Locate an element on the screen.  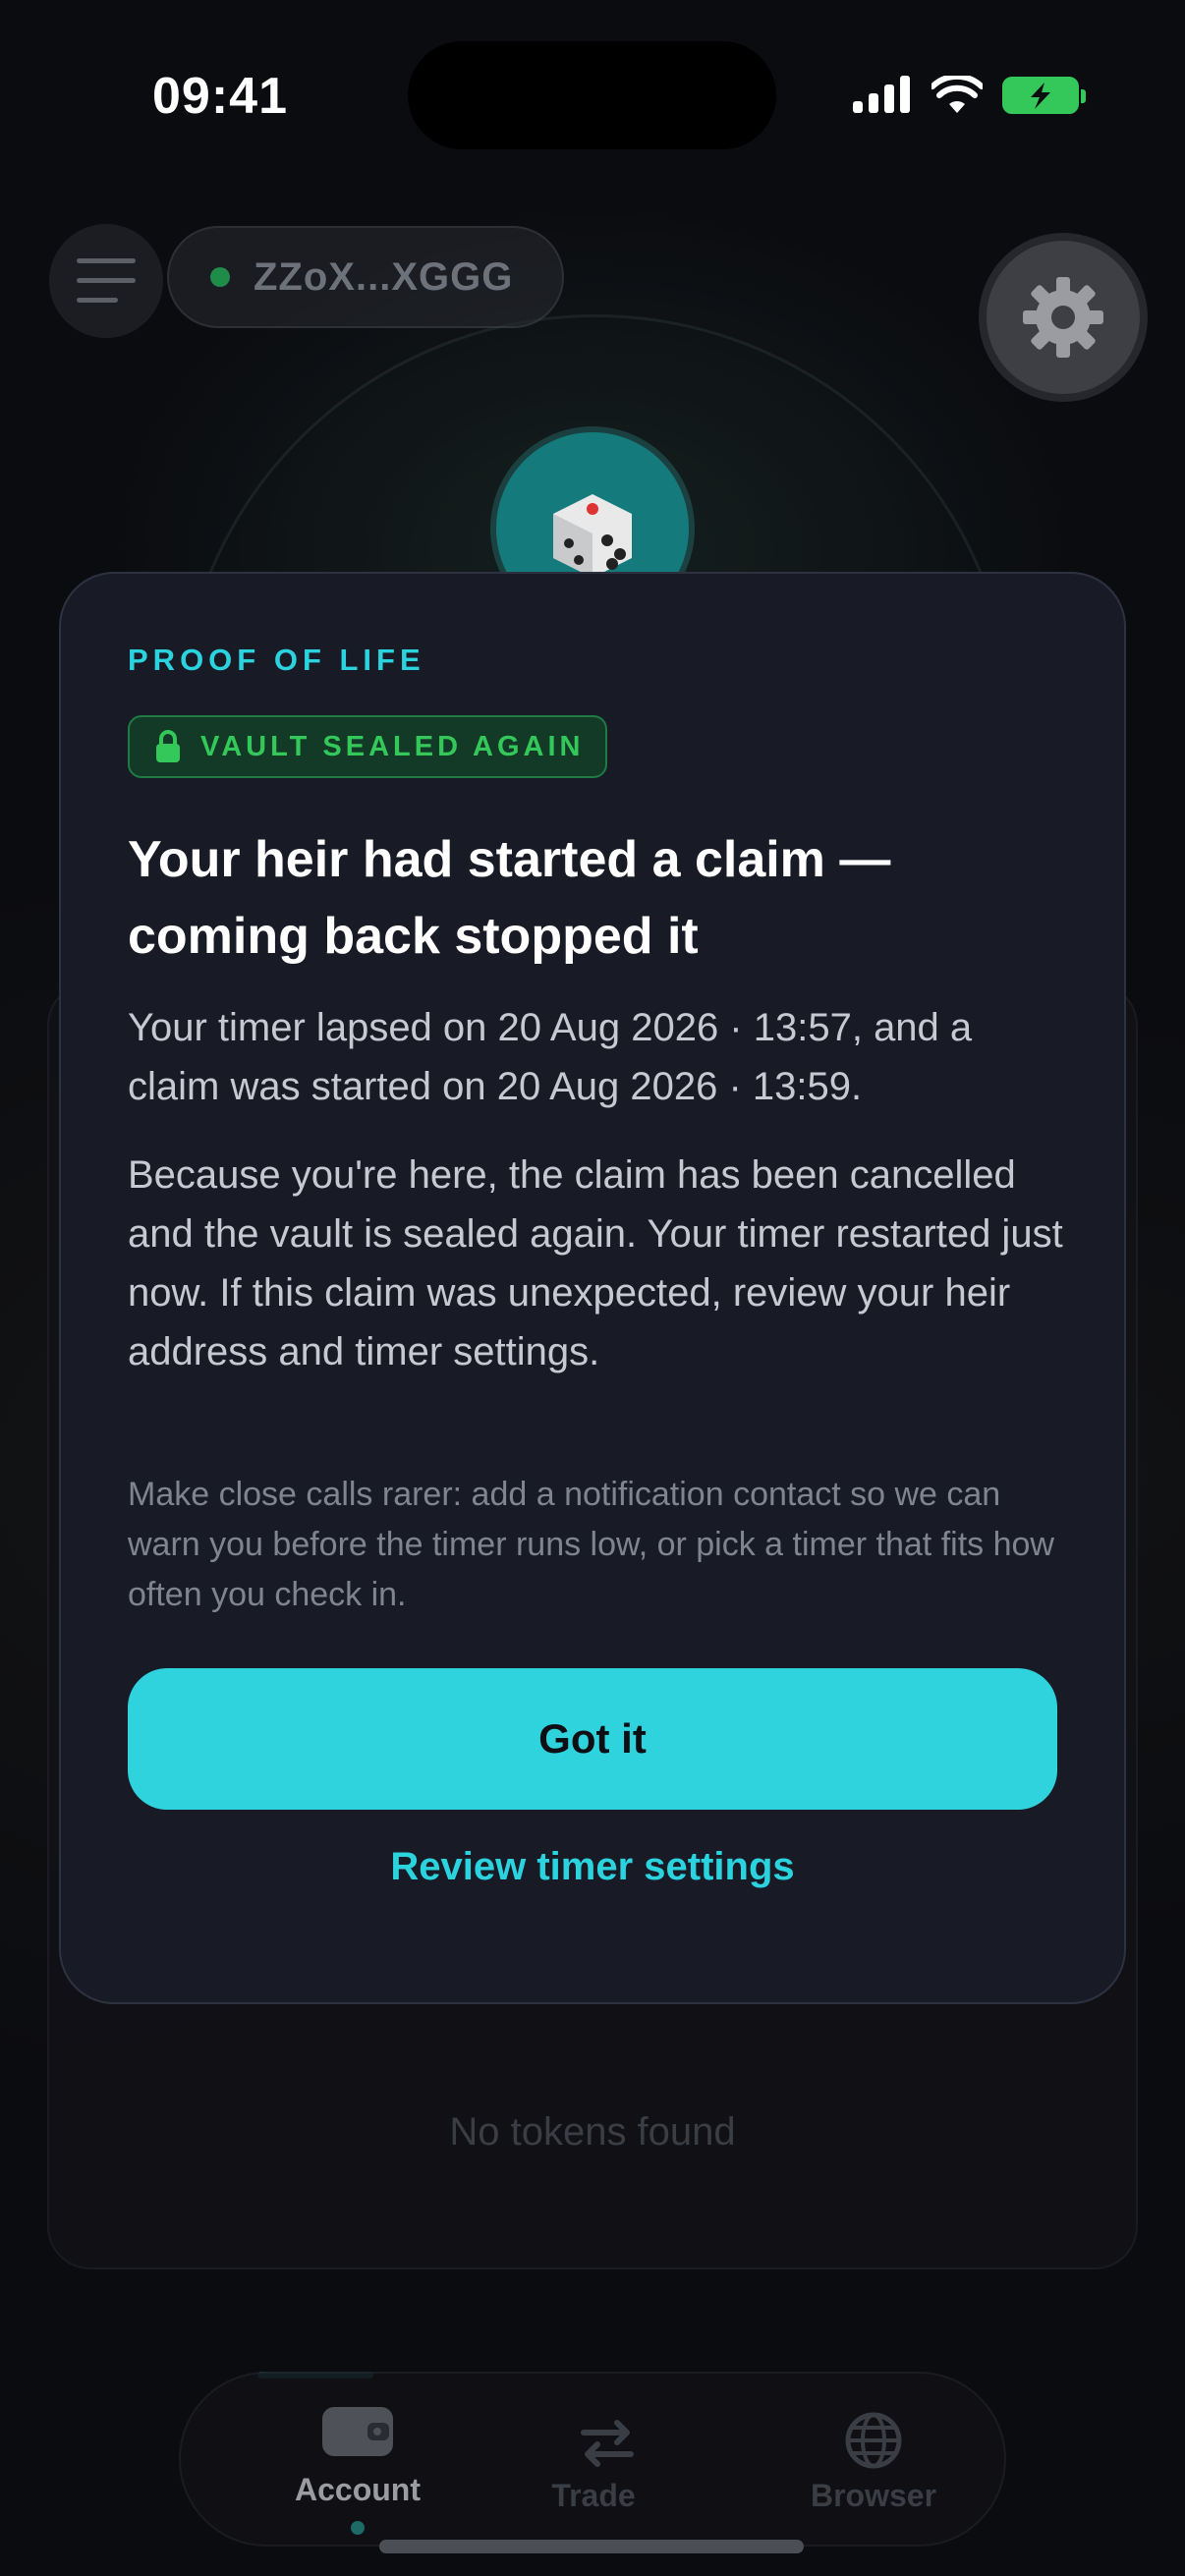
status-icons is located at coordinates (970, 95).